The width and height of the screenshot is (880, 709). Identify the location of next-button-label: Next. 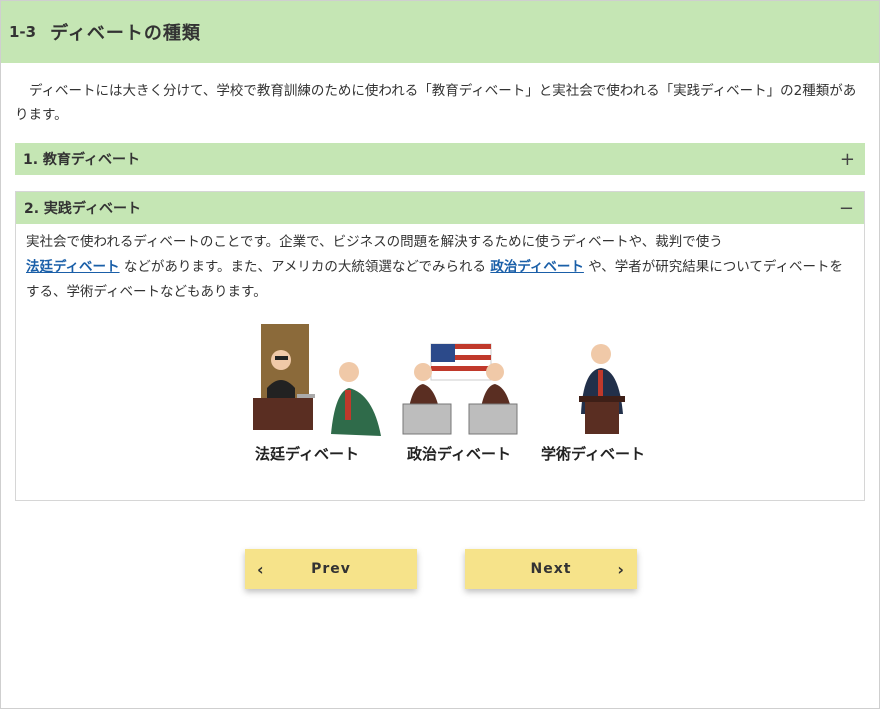
(551, 569).